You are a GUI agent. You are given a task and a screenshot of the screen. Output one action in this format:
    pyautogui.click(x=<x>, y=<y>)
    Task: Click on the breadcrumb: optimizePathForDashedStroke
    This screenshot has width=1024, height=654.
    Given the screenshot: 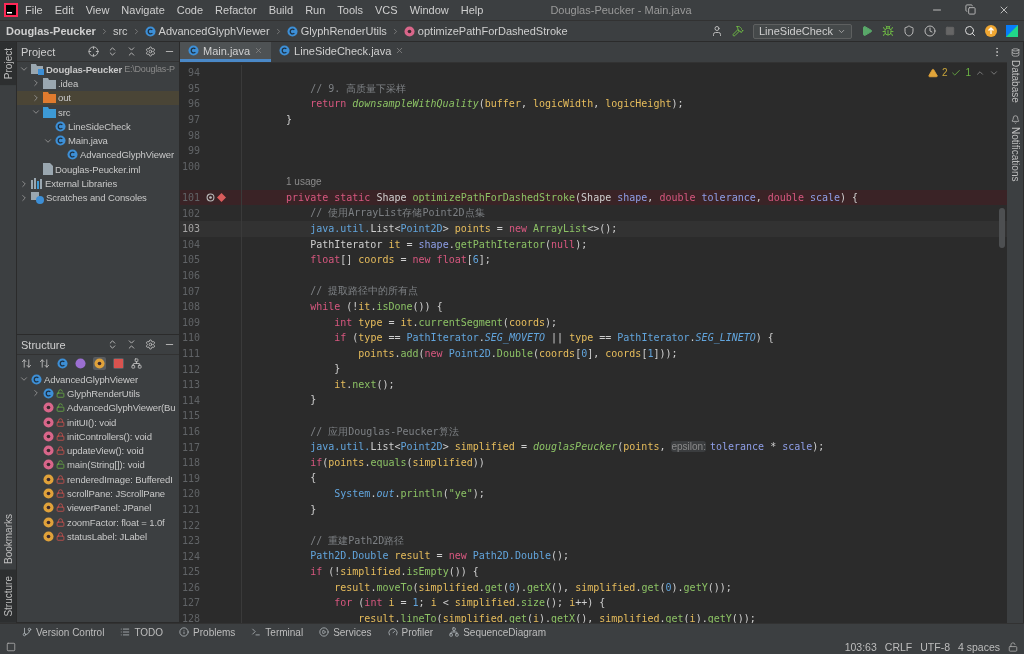 What is the action you would take?
    pyautogui.click(x=485, y=31)
    